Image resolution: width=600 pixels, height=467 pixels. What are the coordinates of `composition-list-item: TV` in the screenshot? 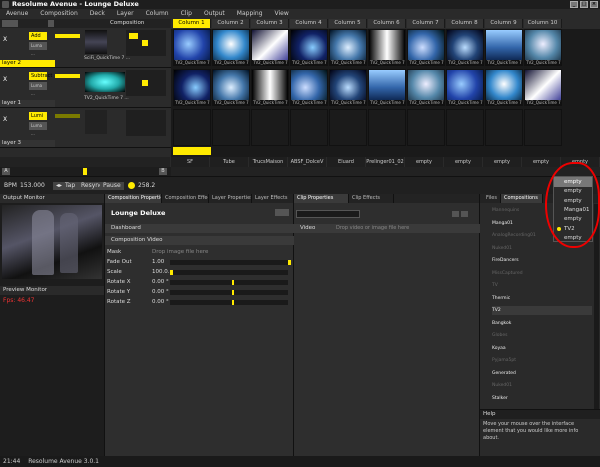 It's located at (542, 285).